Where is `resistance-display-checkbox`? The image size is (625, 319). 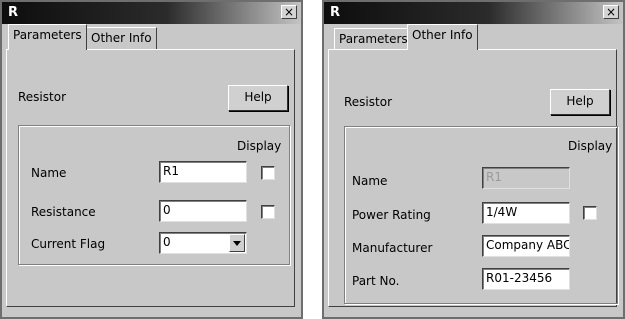
resistance-display-checkbox is located at coordinates (268, 212).